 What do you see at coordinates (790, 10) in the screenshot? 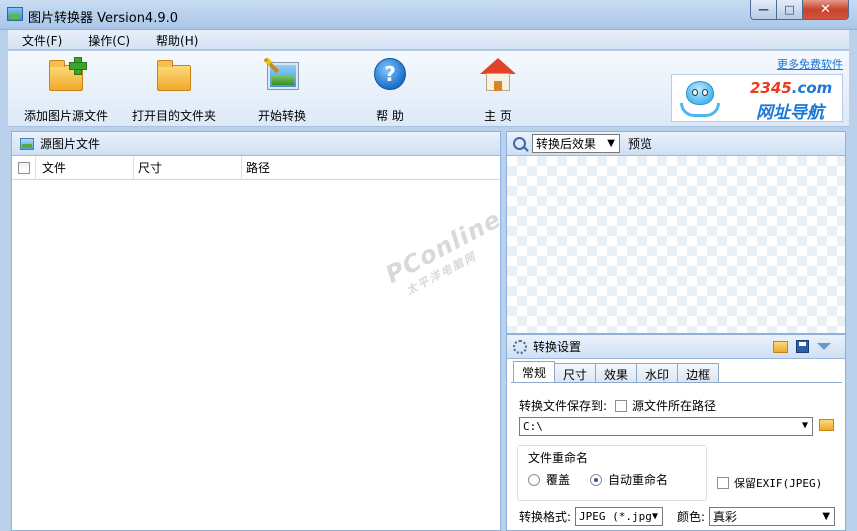
I see `maximize-button: □` at bounding box center [790, 10].